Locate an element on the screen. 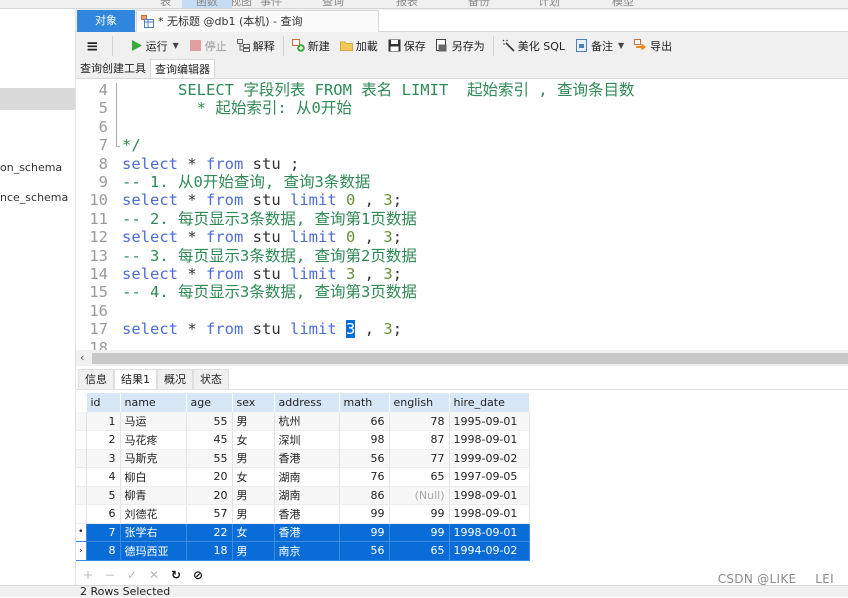 The width and height of the screenshot is (848, 598). tab-query-editor: 查询编辑器 is located at coordinates (182, 68).